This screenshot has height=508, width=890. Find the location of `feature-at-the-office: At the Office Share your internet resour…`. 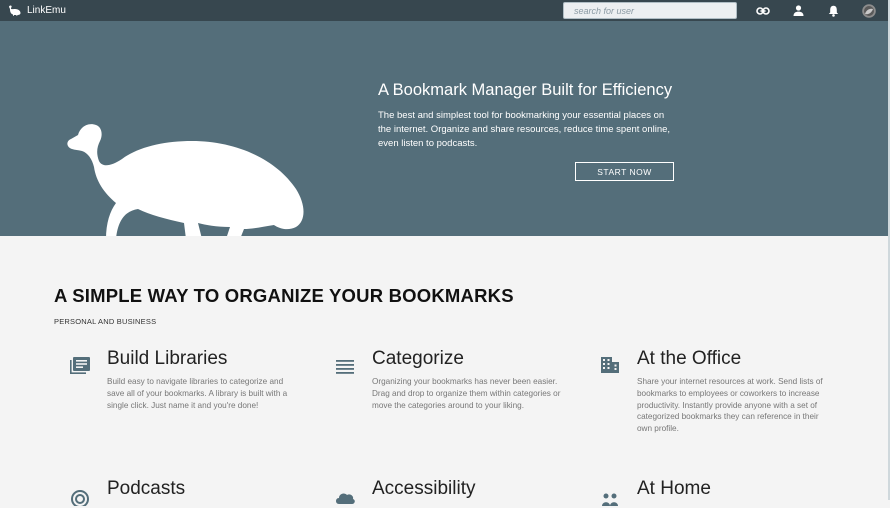

feature-at-the-office: At the Office Share your internet resour… is located at coordinates (734, 391).